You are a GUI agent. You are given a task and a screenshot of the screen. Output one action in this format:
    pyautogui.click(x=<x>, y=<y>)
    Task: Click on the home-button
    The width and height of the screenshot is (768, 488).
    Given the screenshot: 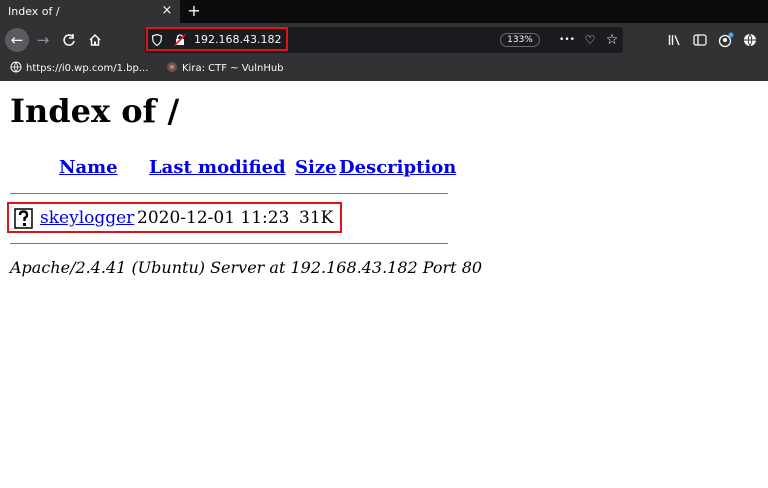 What is the action you would take?
    pyautogui.click(x=95, y=40)
    